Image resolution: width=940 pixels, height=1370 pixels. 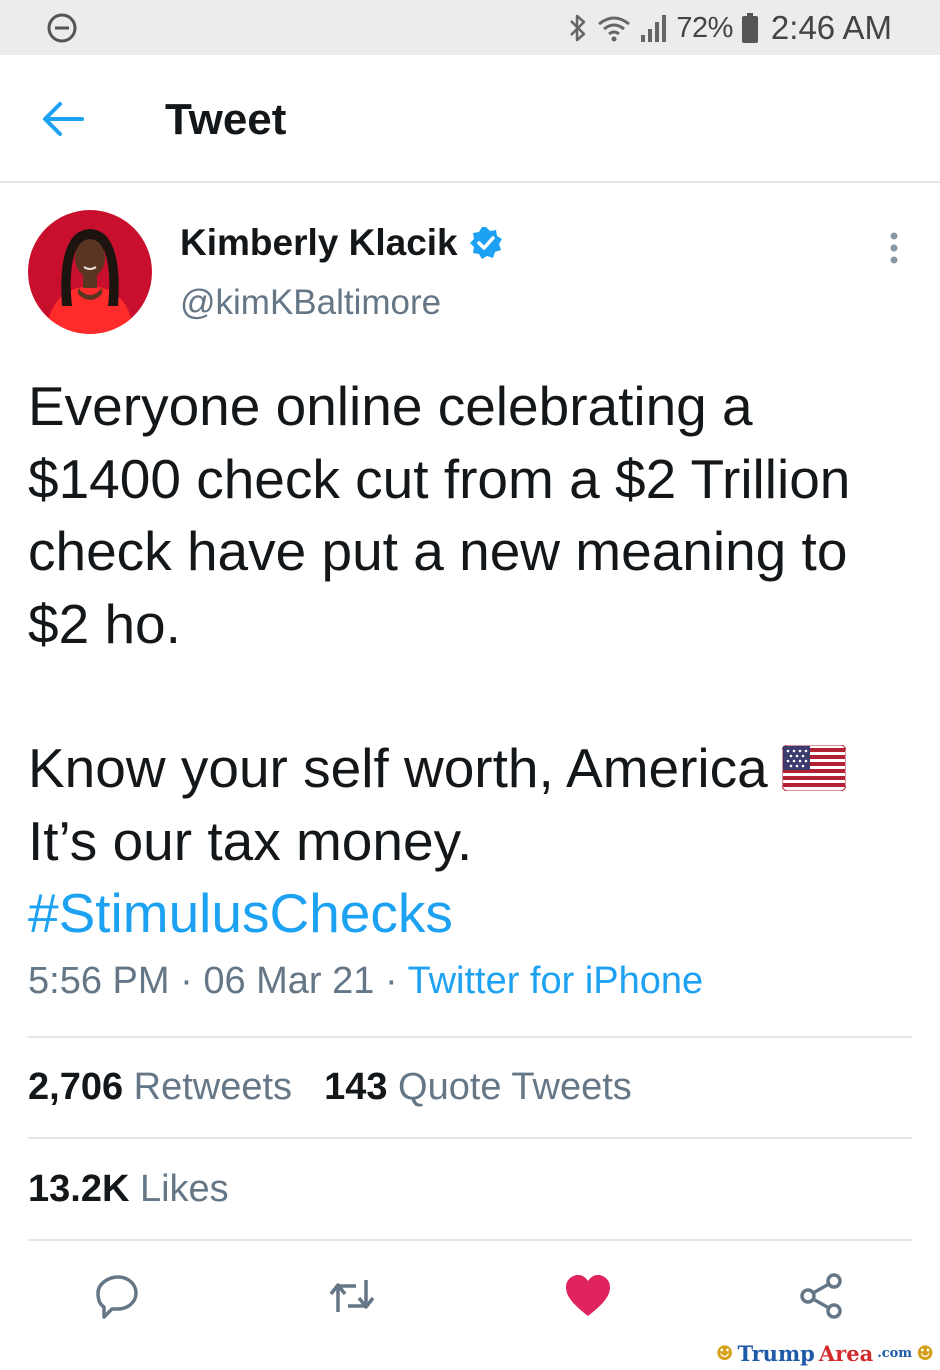 I want to click on tweet-line: check have put a new meaning to, so click(x=438, y=551).